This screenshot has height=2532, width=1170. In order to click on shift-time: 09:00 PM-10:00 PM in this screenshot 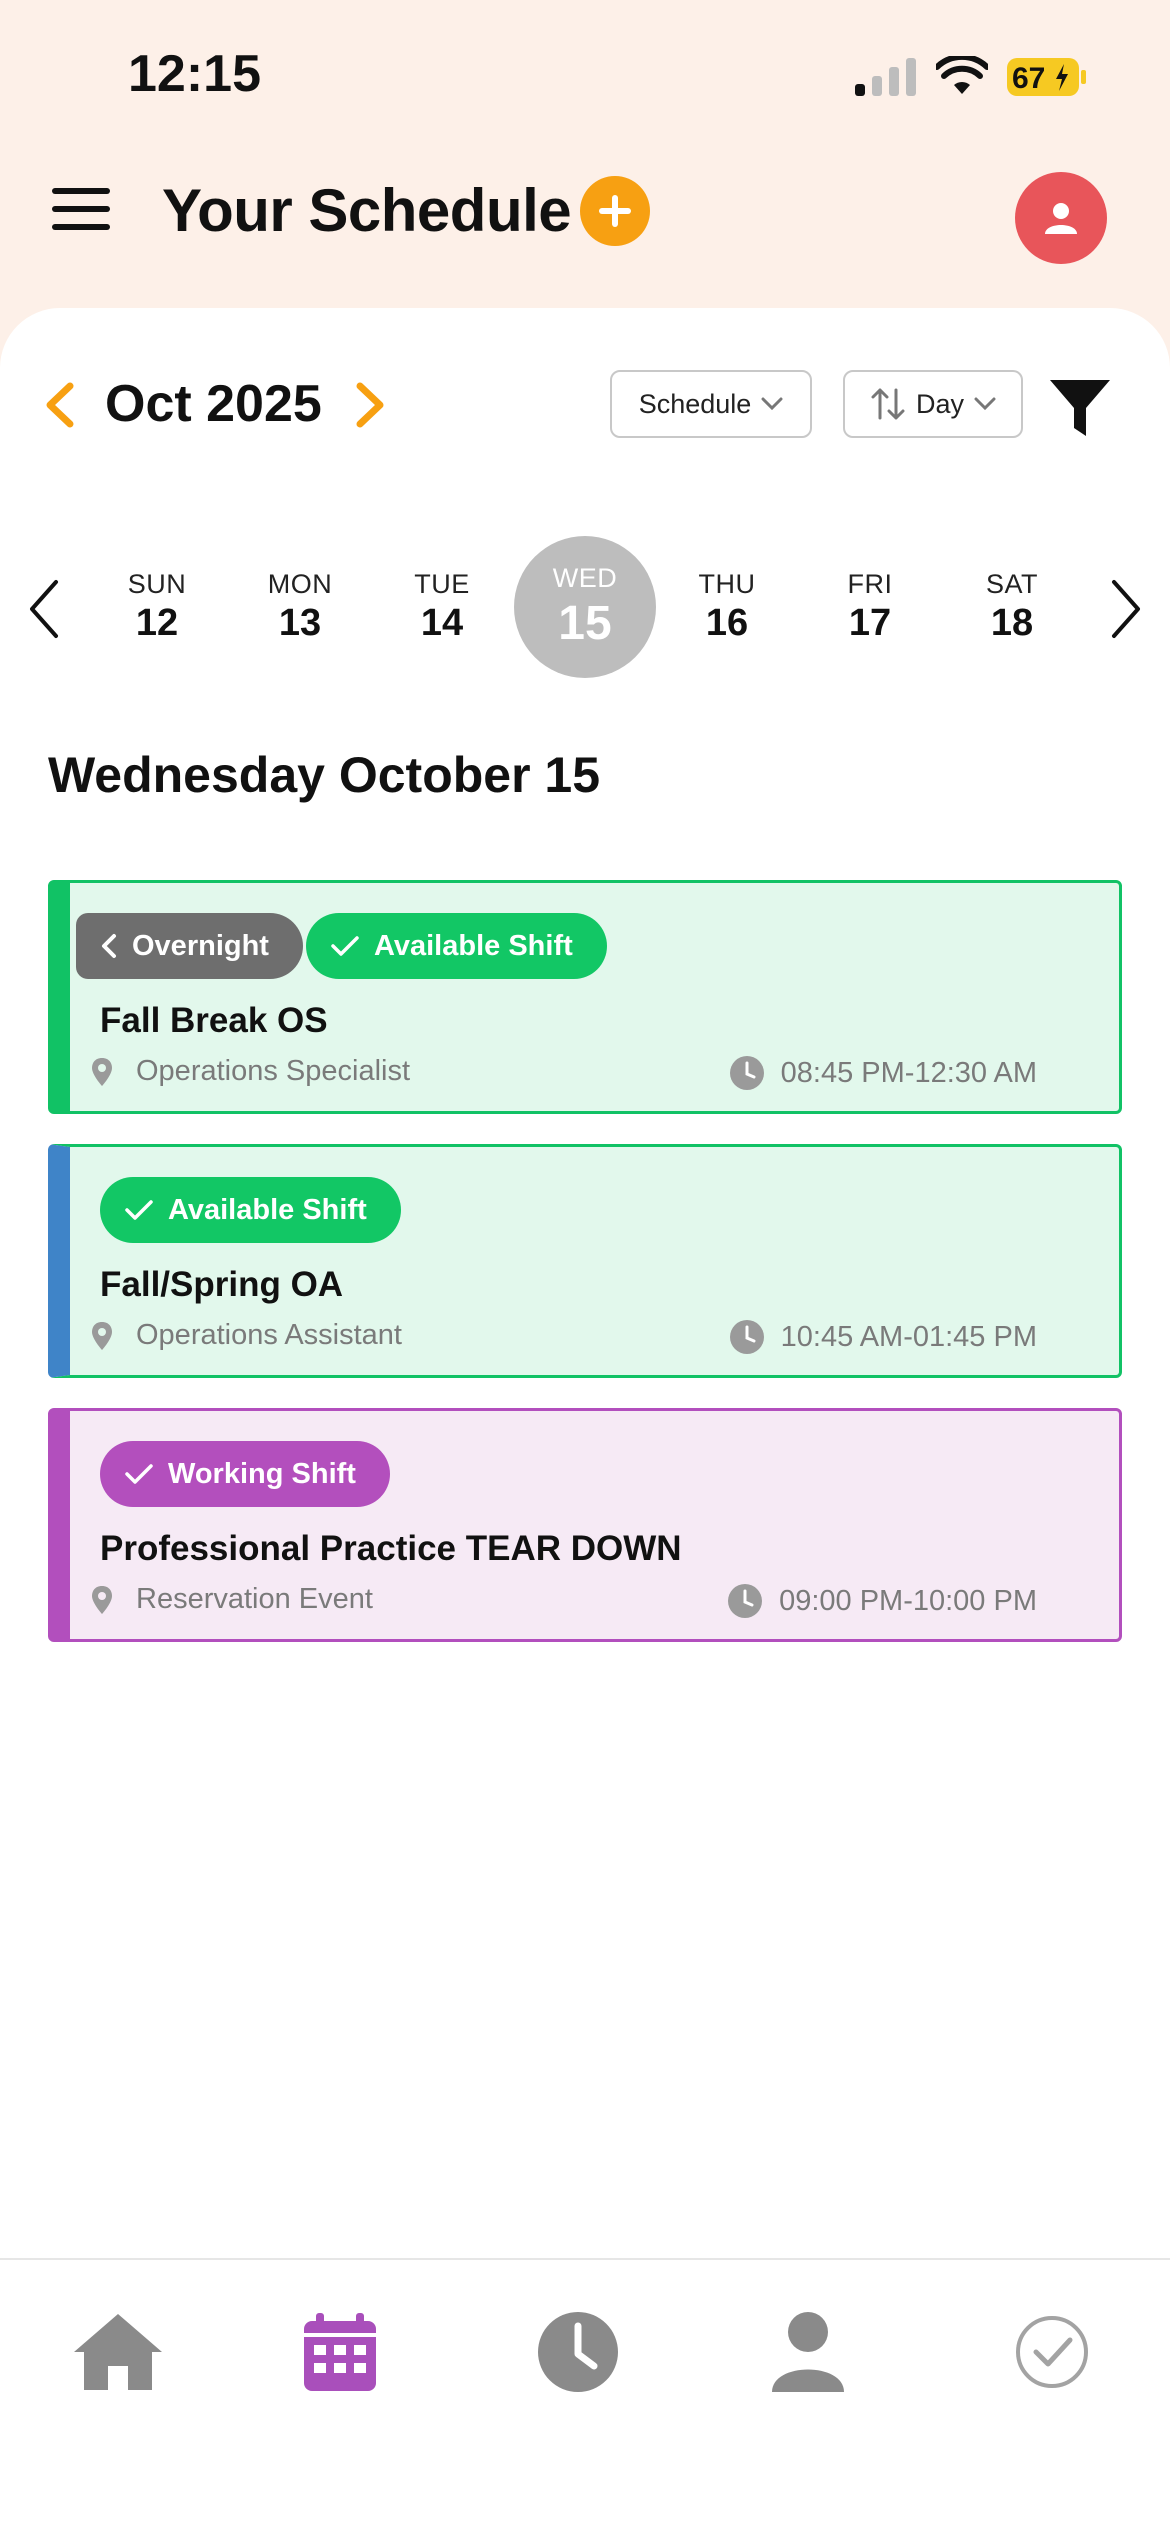, I will do `click(882, 1601)`.